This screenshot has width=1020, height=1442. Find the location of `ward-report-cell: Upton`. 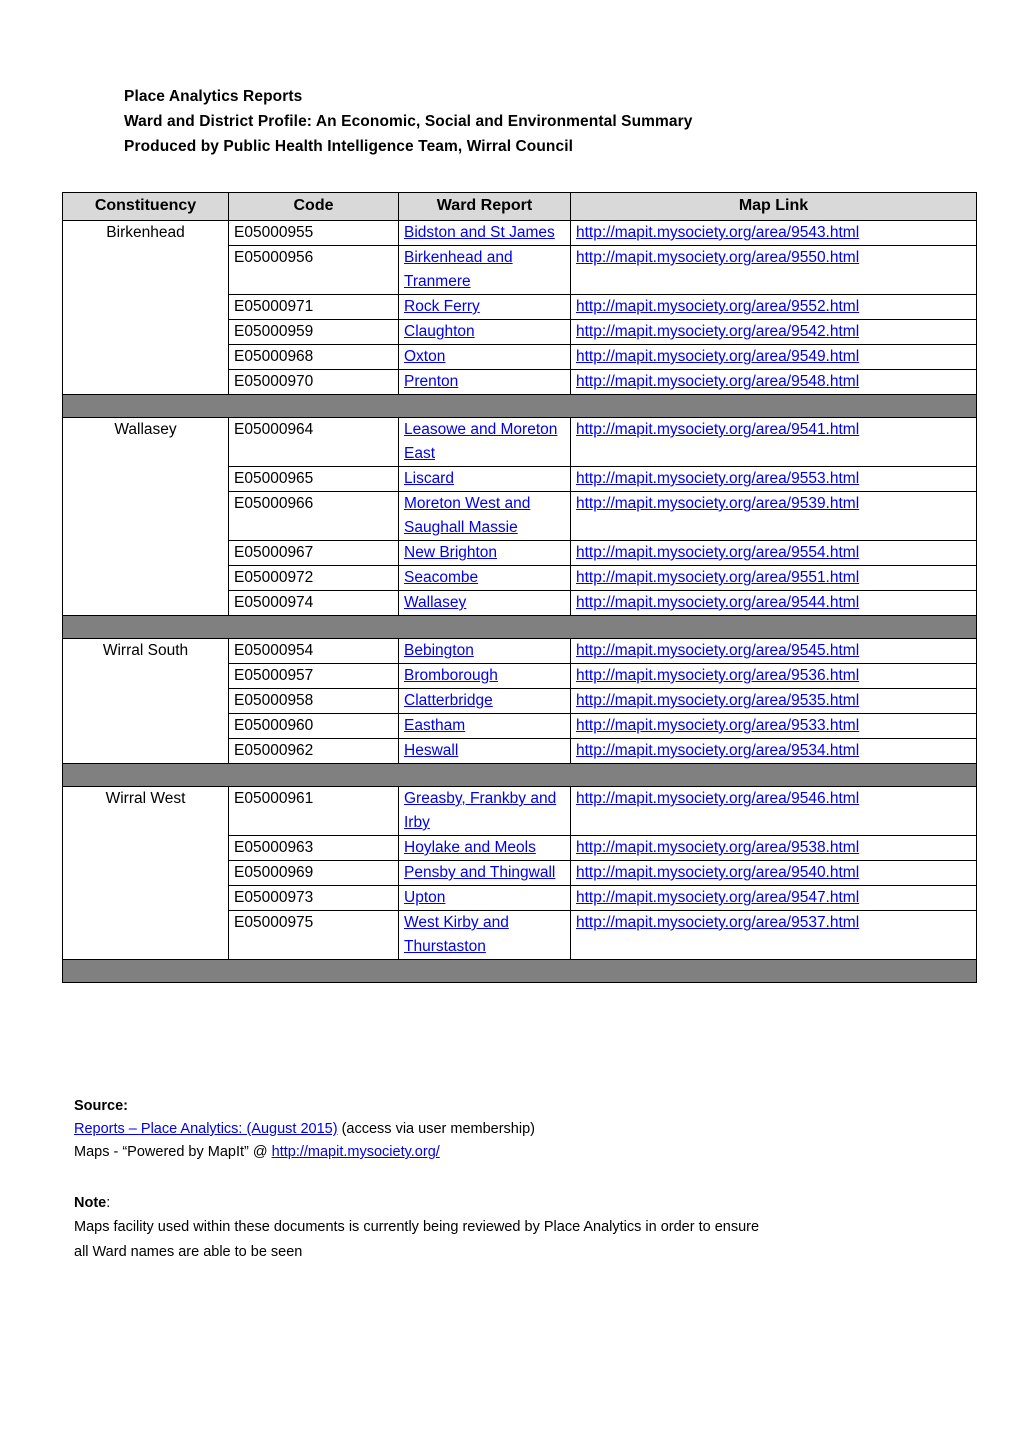

ward-report-cell: Upton is located at coordinates (484, 898).